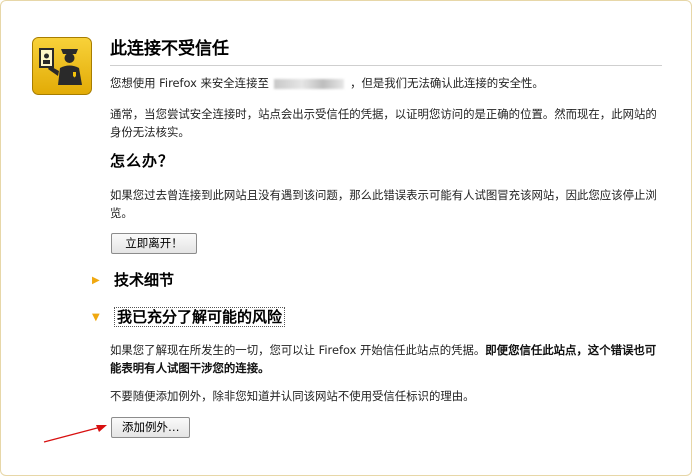 The height and width of the screenshot is (476, 692). What do you see at coordinates (62, 66) in the screenshot?
I see `police-officer-id-icon` at bounding box center [62, 66].